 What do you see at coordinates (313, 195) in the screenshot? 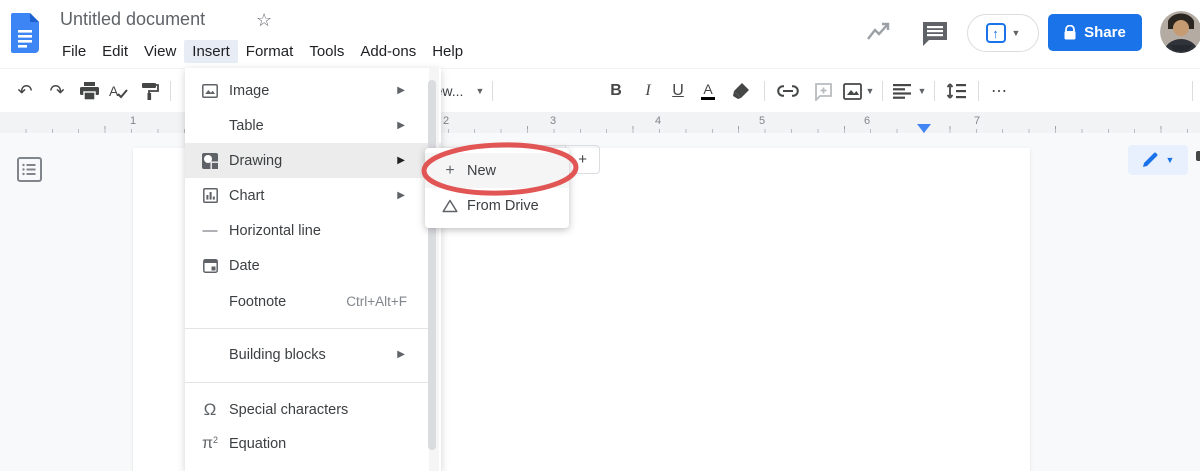
I see `insert-menu-item-chart: Chart ▶` at bounding box center [313, 195].